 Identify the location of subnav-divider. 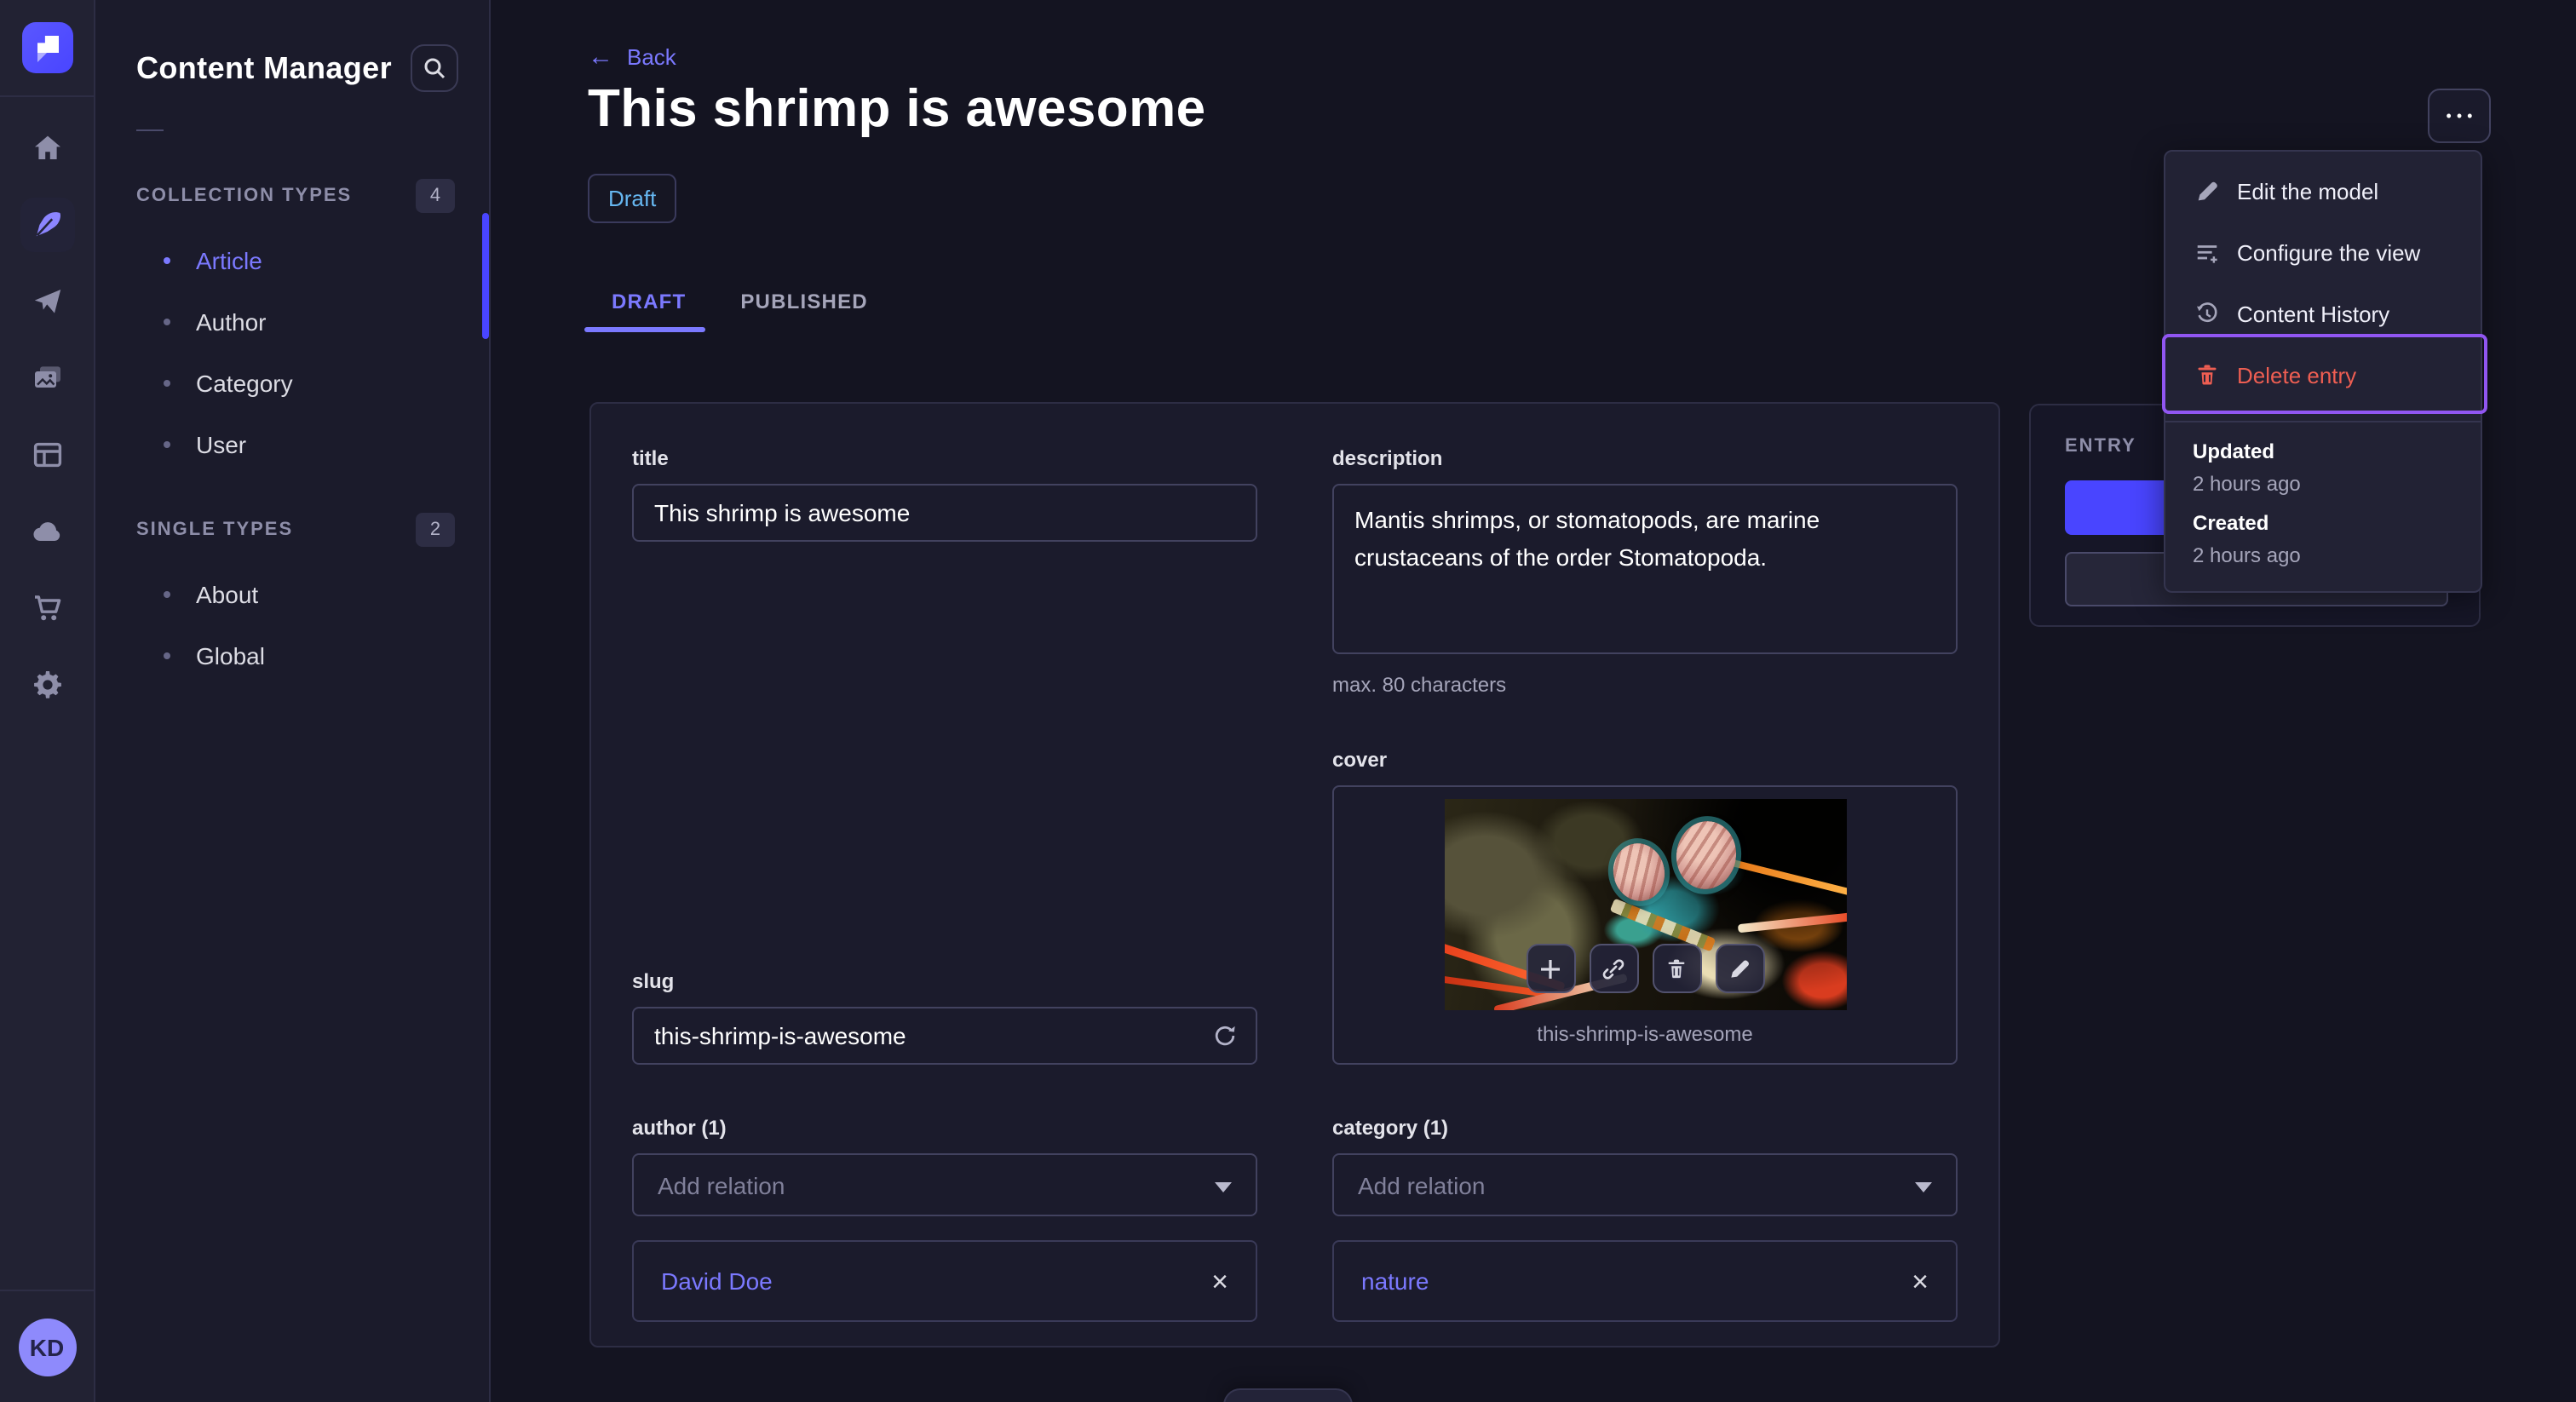
(150, 130).